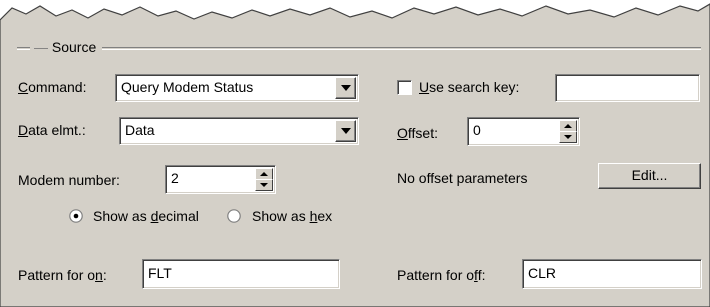 This screenshot has height=307, width=710. Describe the element at coordinates (62, 275) in the screenshot. I see `pattern-on-label: Pattern for on:` at that location.